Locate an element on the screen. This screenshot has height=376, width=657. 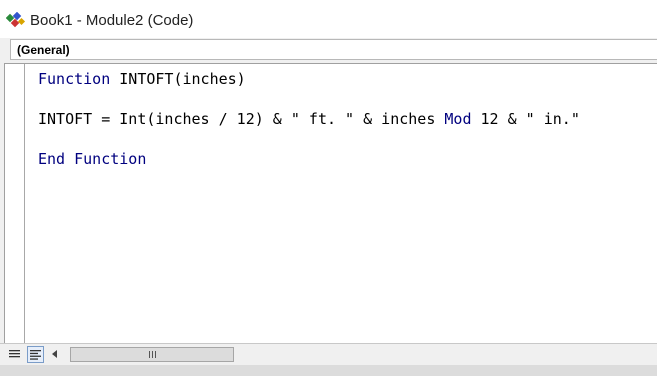
full-module-view-icon is located at coordinates (35, 354).